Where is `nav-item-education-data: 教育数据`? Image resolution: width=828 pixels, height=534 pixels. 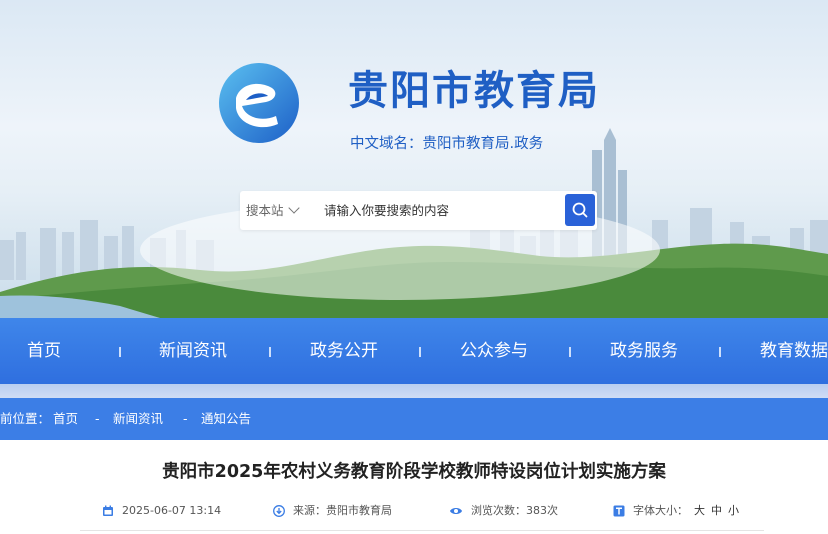
nav-item-education-data: 教育数据 is located at coordinates (794, 351).